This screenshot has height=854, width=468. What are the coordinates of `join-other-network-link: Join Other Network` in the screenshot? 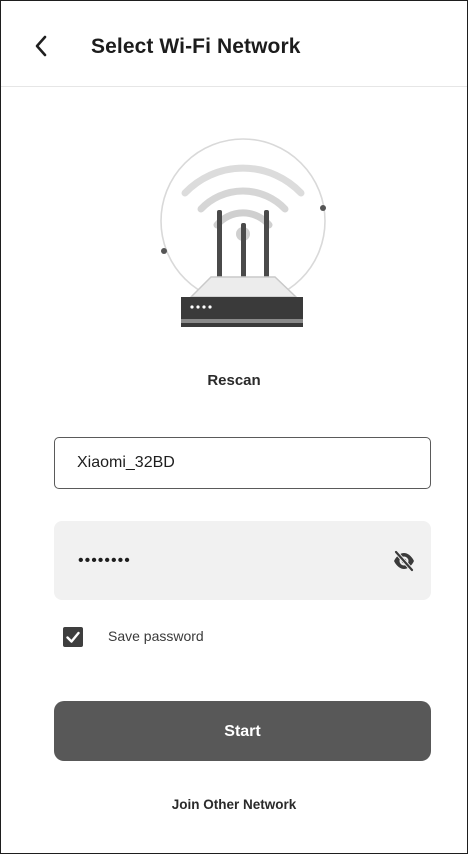 It's located at (234, 804).